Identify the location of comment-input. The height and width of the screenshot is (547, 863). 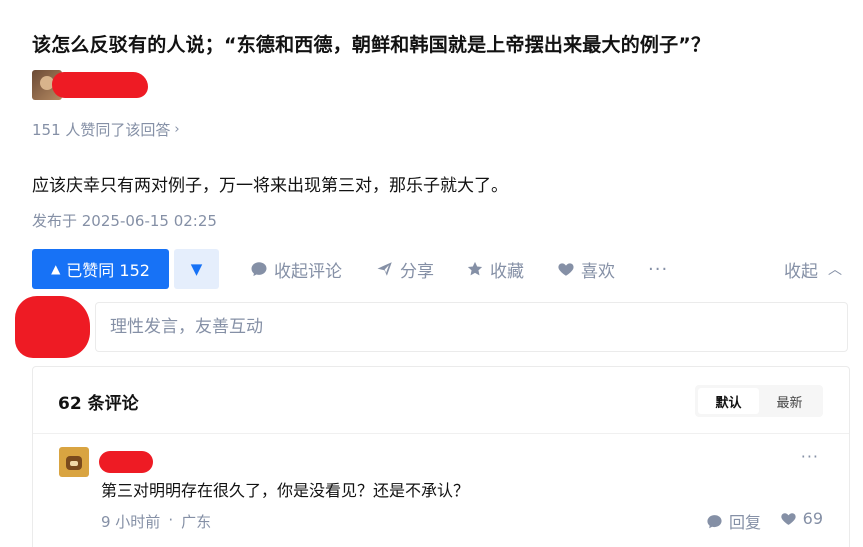
(471, 327).